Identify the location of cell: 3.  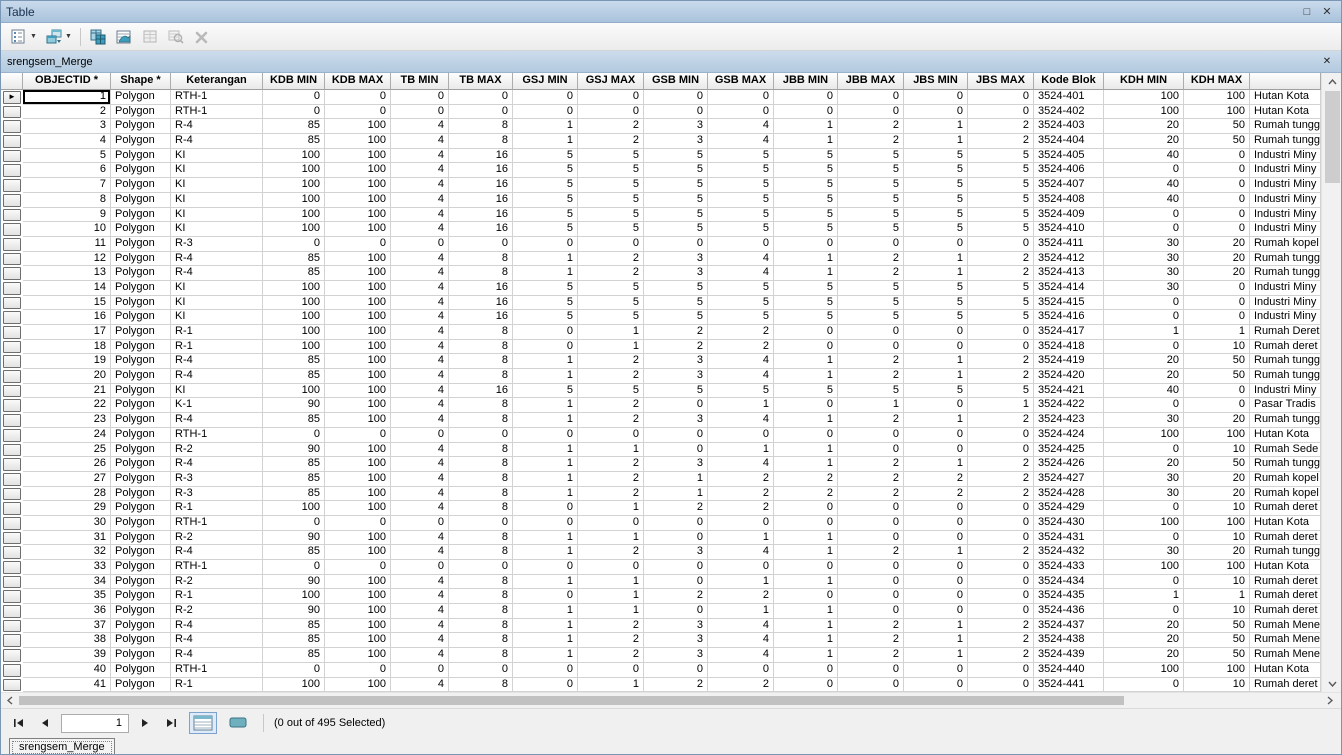
(676, 641).